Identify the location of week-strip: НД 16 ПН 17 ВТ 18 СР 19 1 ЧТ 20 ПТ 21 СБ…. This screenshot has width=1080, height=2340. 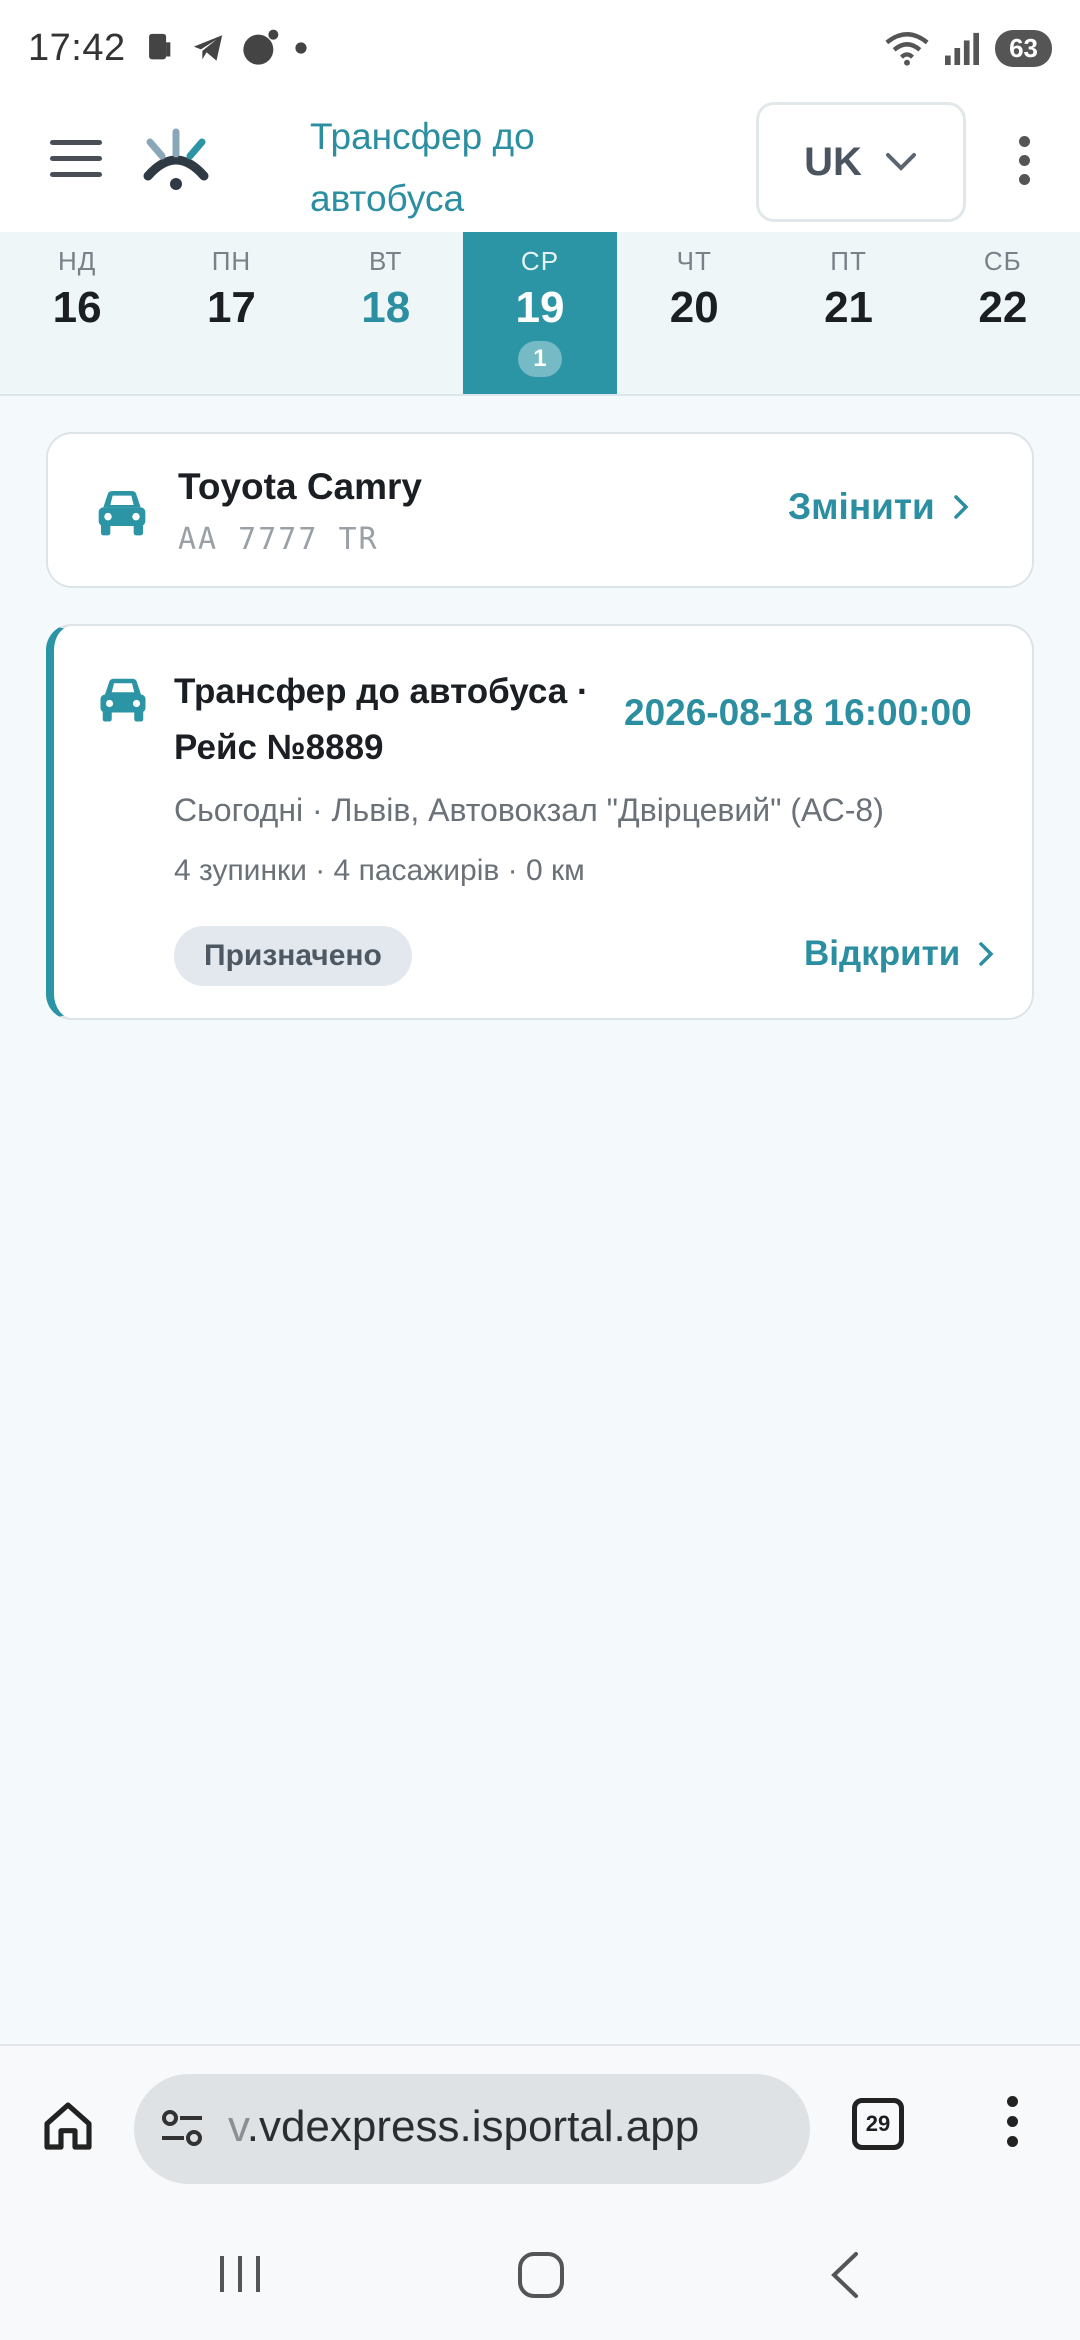
(540, 314).